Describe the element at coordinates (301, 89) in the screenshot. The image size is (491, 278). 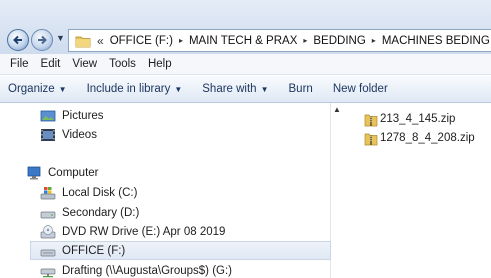
I see `burn-button: Burn` at that location.